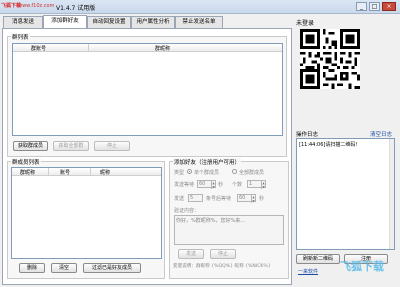 This screenshot has height=287, width=400. I want to click on qr-code, so click(330, 59).